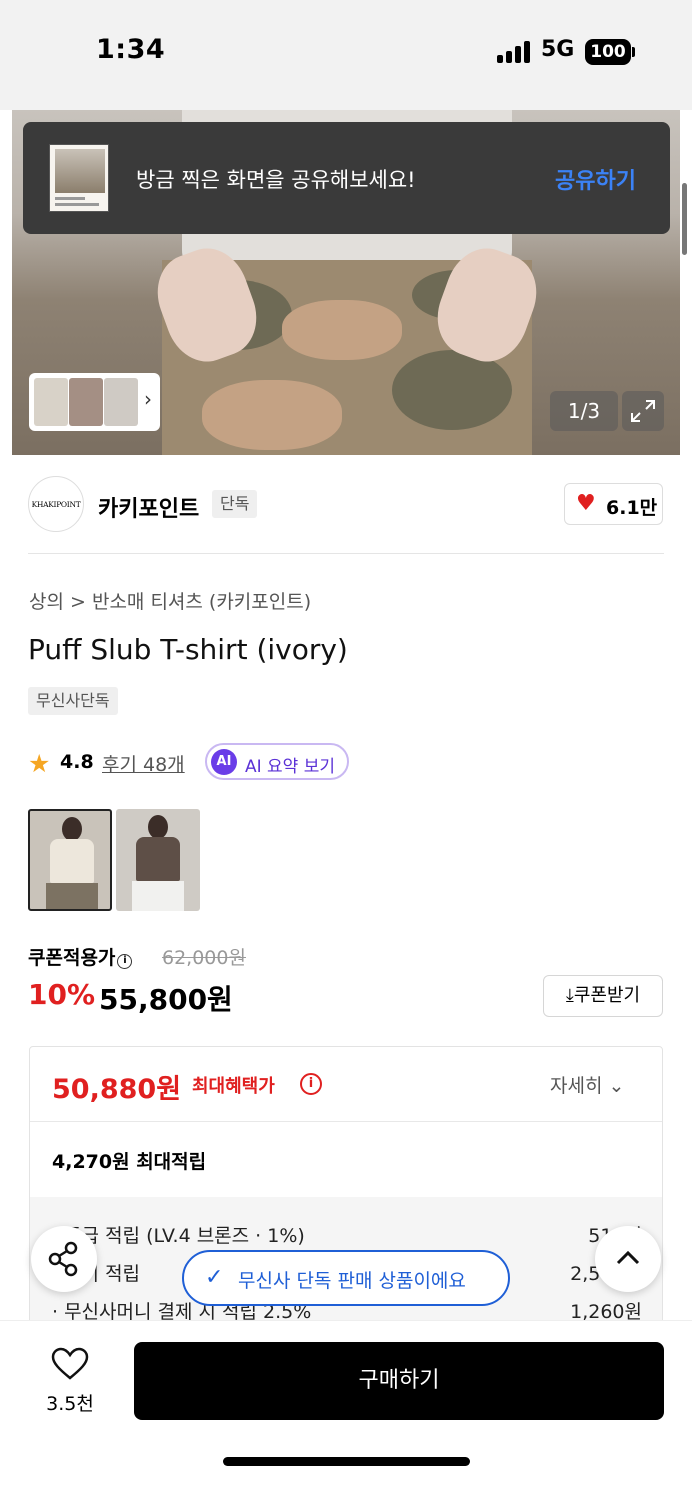 The image size is (692, 1500). What do you see at coordinates (608, 52) in the screenshot?
I see `battery-icon: 100` at bounding box center [608, 52].